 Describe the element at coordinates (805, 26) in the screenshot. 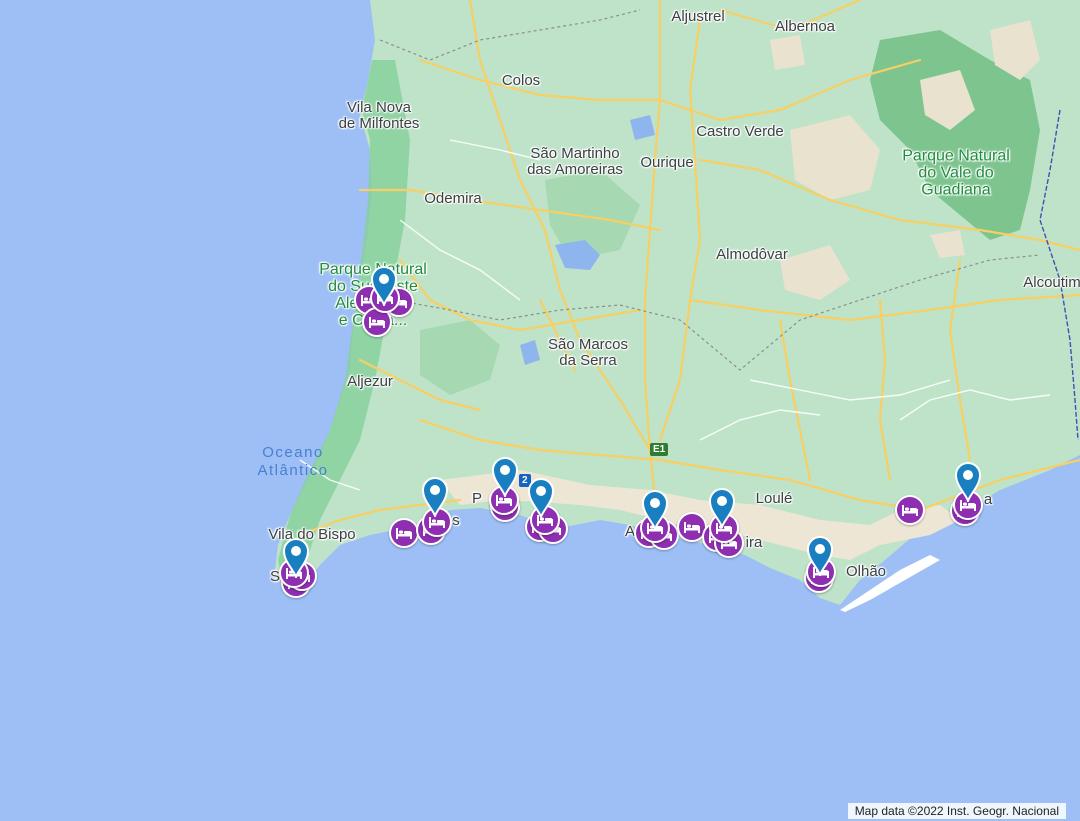

I see `place-label: Albernoa` at that location.